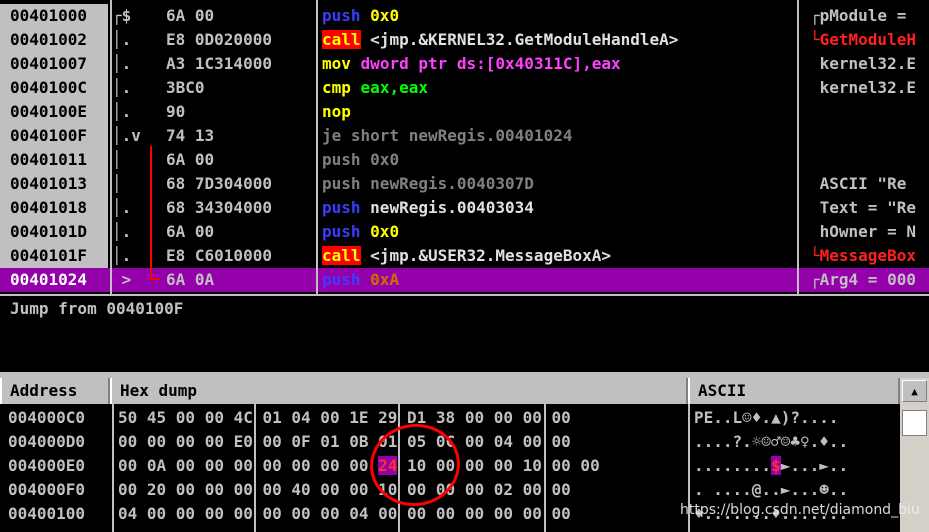 The height and width of the screenshot is (532, 929). Describe the element at coordinates (914, 391) in the screenshot. I see `scroll-up-icon: ▲` at that location.